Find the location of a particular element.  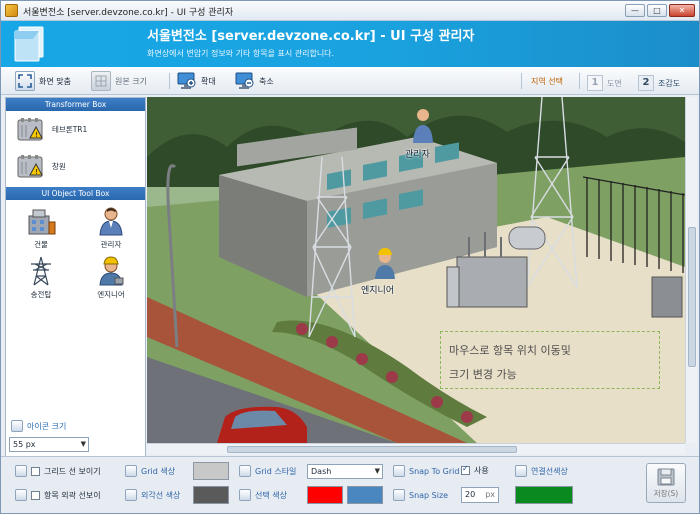

fit-screen-icon is located at coordinates (25, 81).